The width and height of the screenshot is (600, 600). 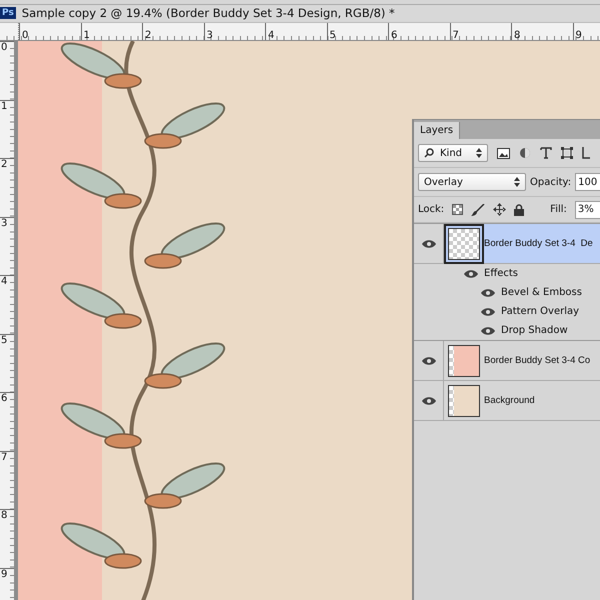 I want to click on brush-icon, so click(x=478, y=210).